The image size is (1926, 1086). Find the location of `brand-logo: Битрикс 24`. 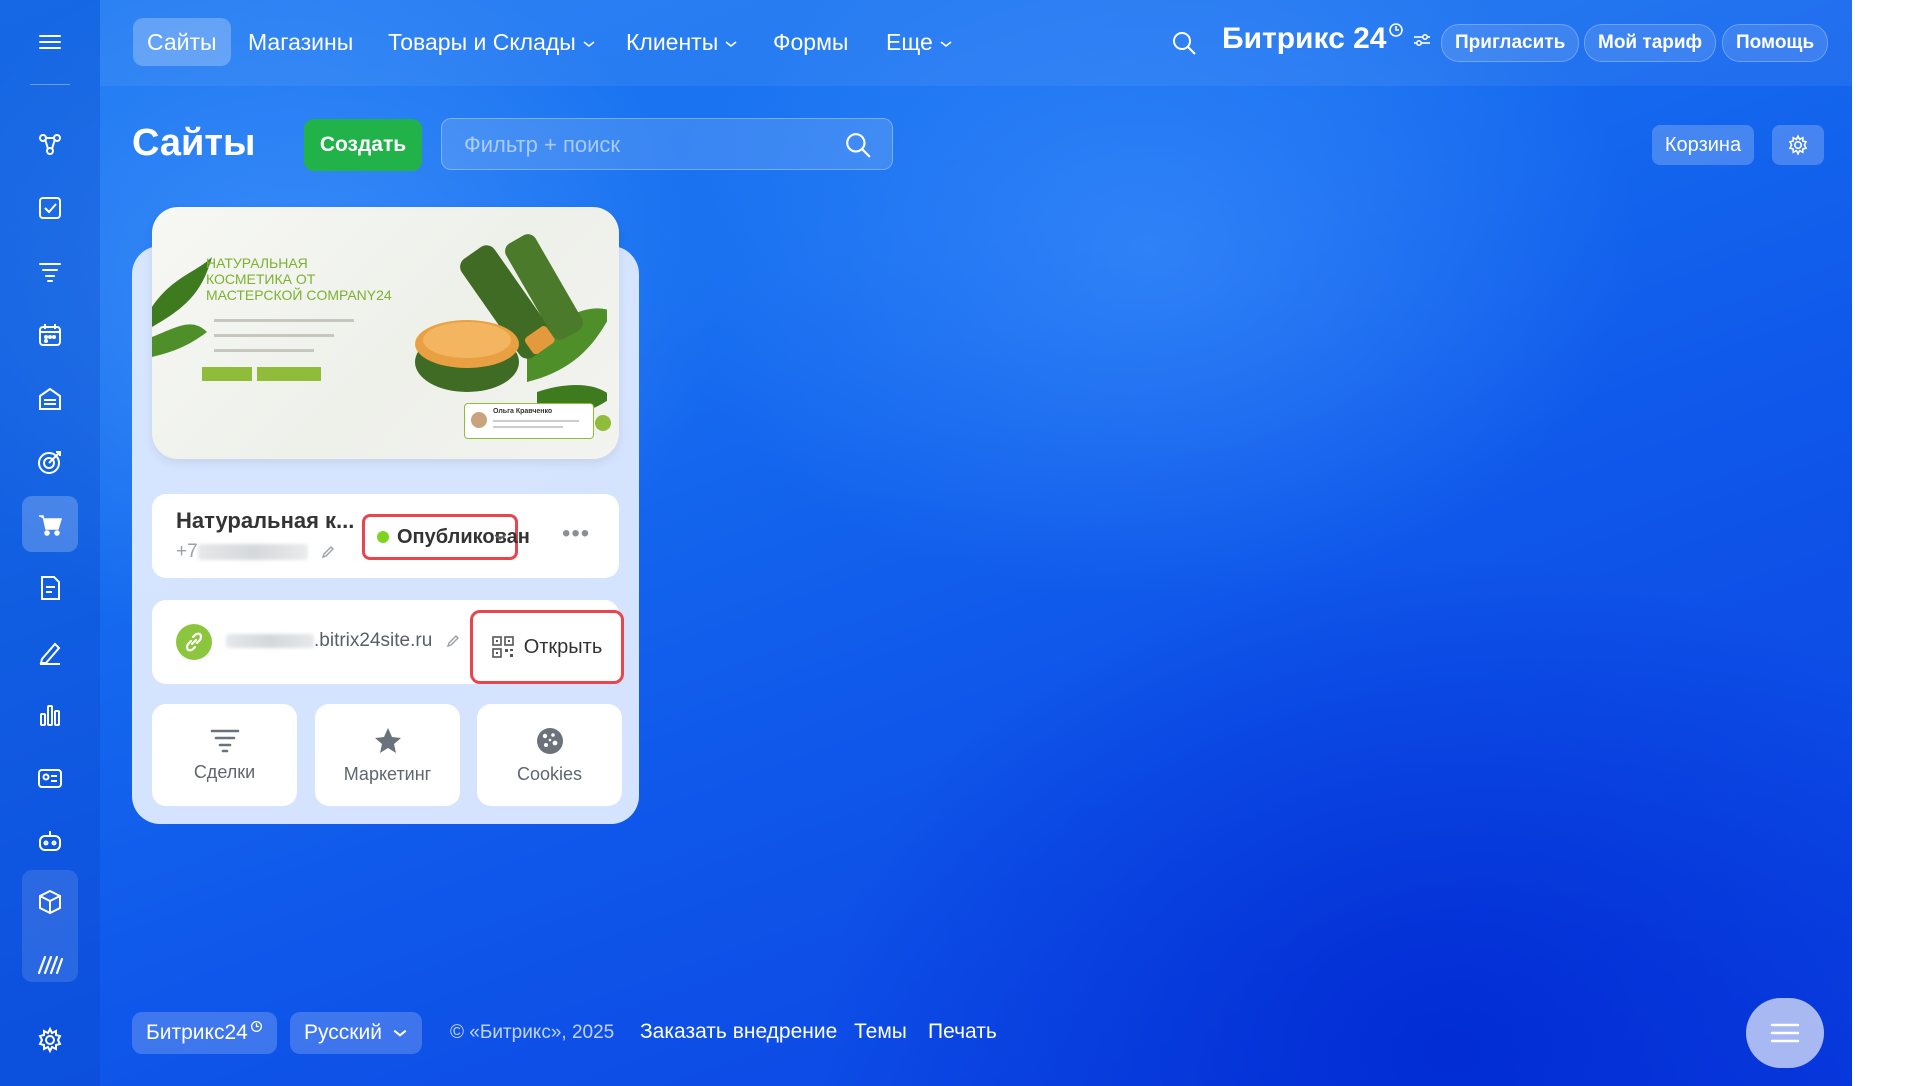

brand-logo: Битрикс 24 is located at coordinates (1327, 39).